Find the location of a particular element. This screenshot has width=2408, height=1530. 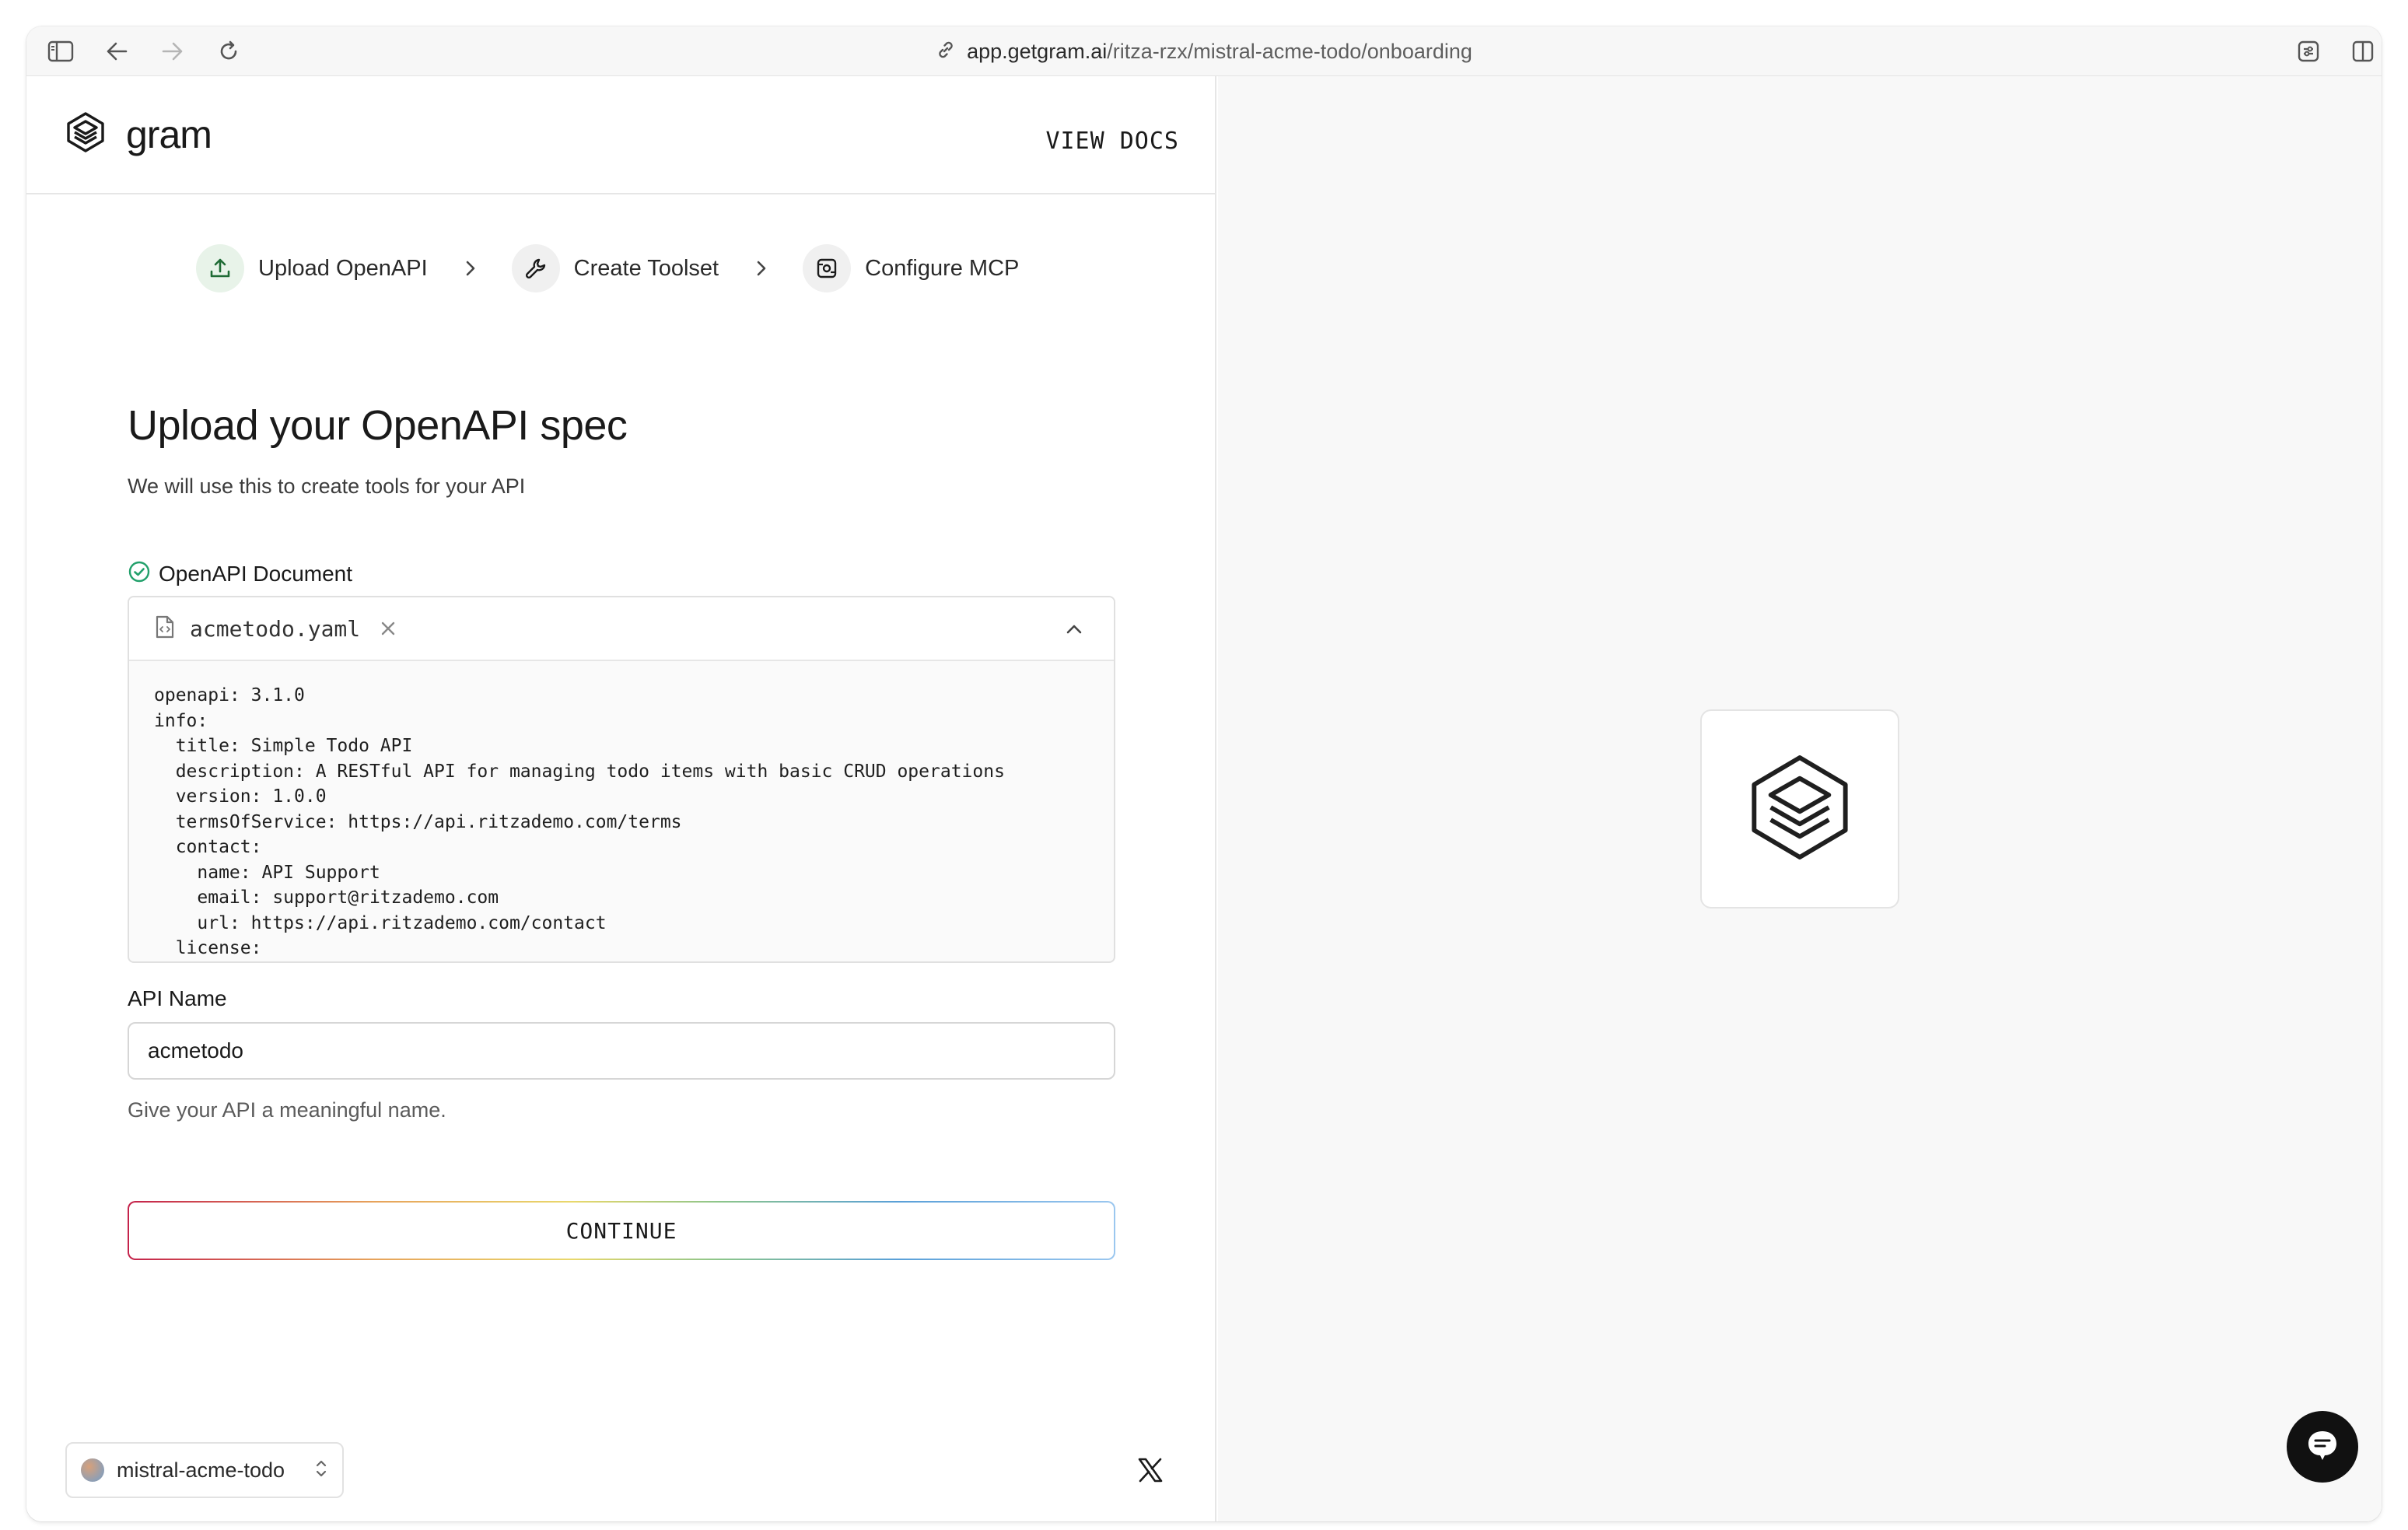

project-avatar is located at coordinates (92, 1470).